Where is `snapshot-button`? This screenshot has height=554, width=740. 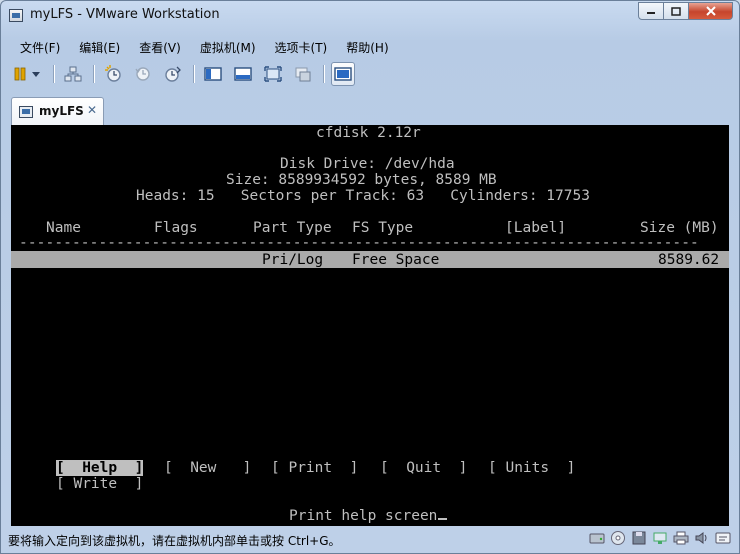 snapshot-button is located at coordinates (113, 74).